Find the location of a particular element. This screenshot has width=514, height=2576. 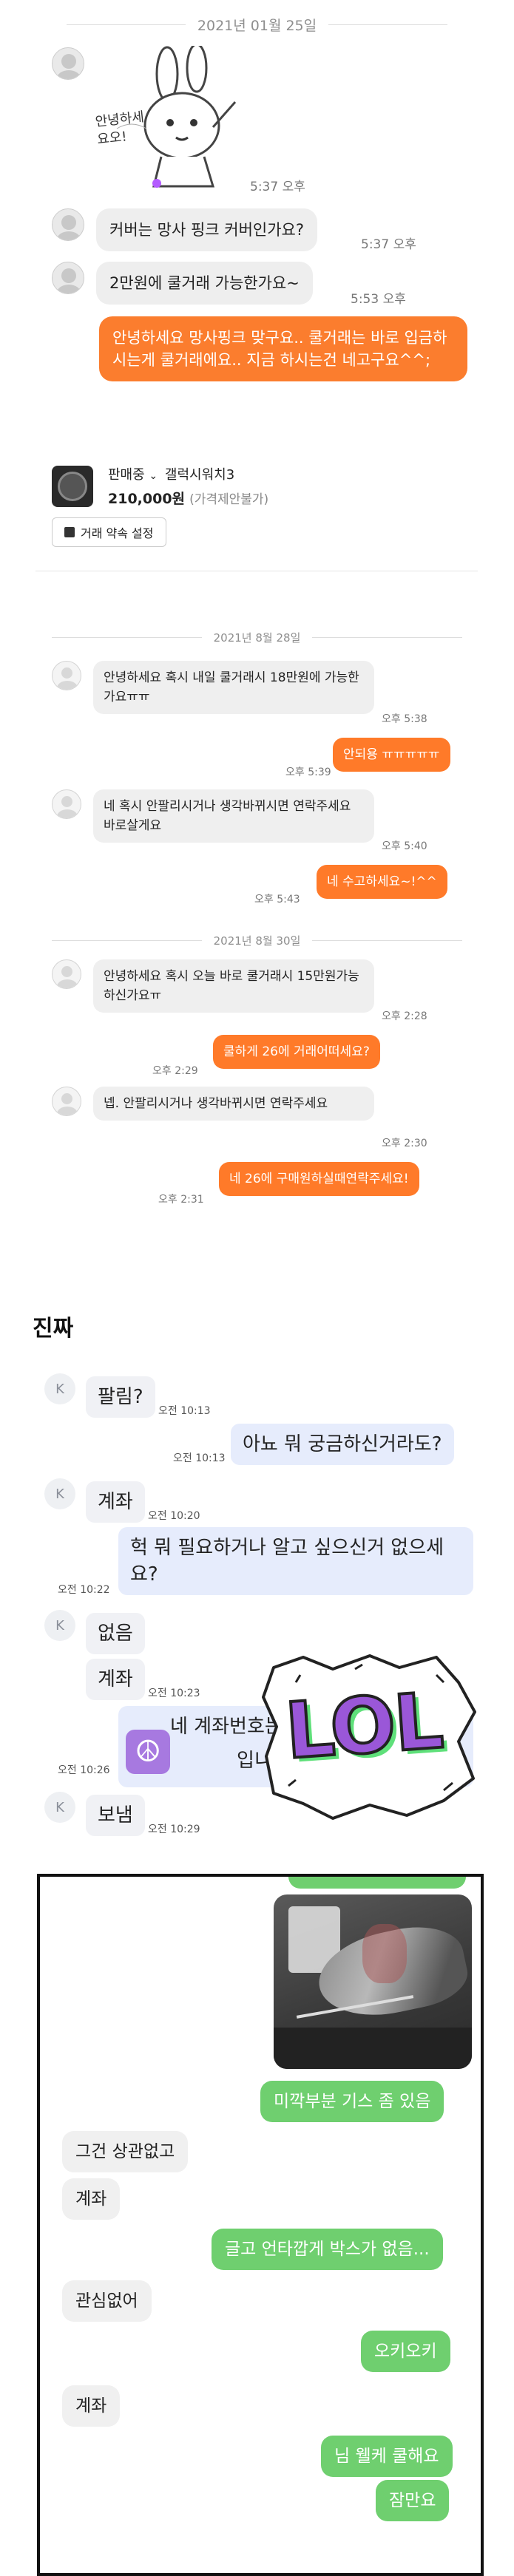

photo-message is located at coordinates (373, 1981).